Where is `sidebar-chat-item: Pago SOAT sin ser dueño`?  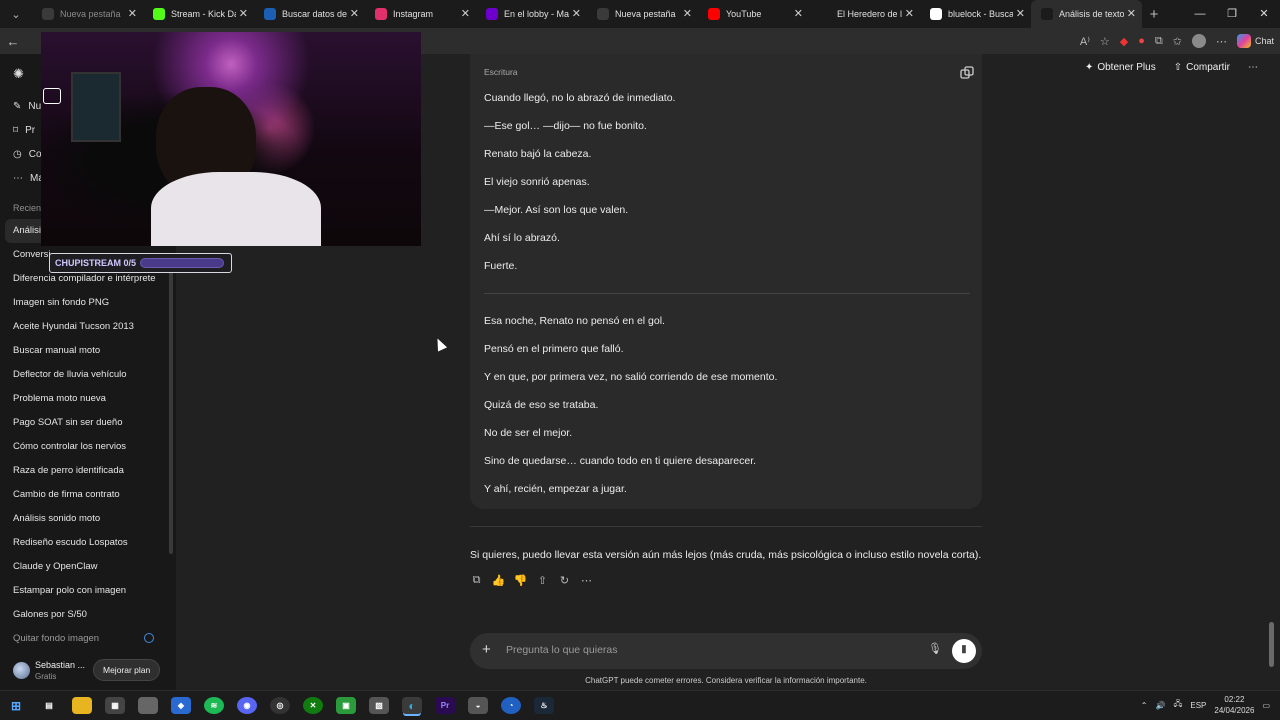 sidebar-chat-item: Pago SOAT sin ser dueño is located at coordinates (85, 423).